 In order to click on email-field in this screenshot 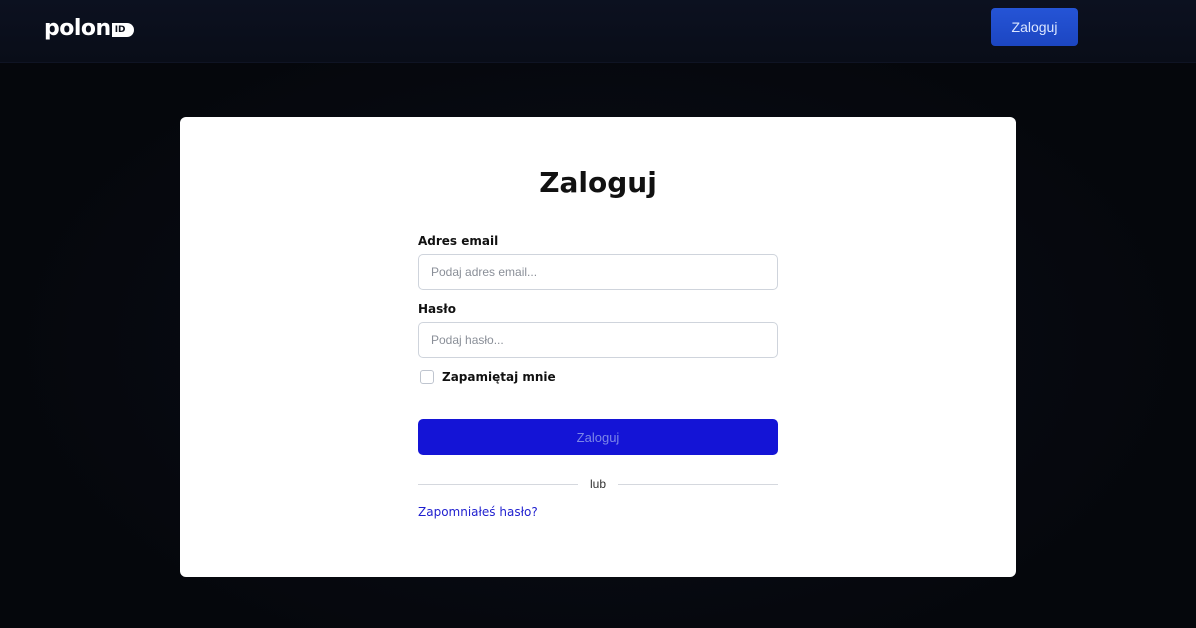, I will do `click(598, 272)`.